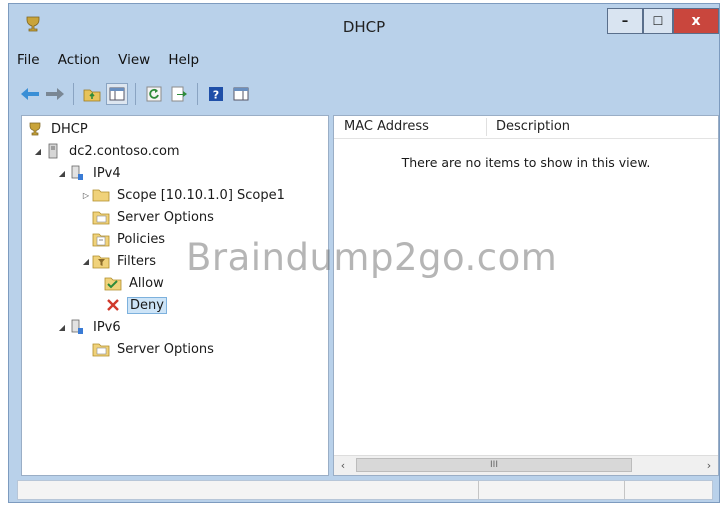 This screenshot has width=722, height=506. I want to click on column-divider, so click(486, 127).